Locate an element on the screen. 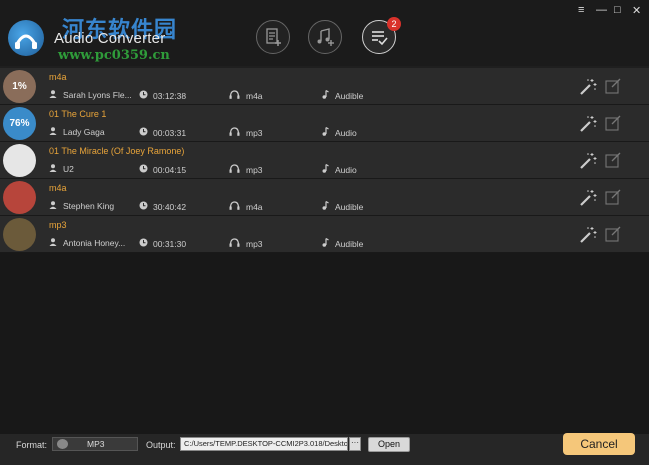 Image resolution: width=649 pixels, height=465 pixels. album-thumbnail: 1% is located at coordinates (19, 86).